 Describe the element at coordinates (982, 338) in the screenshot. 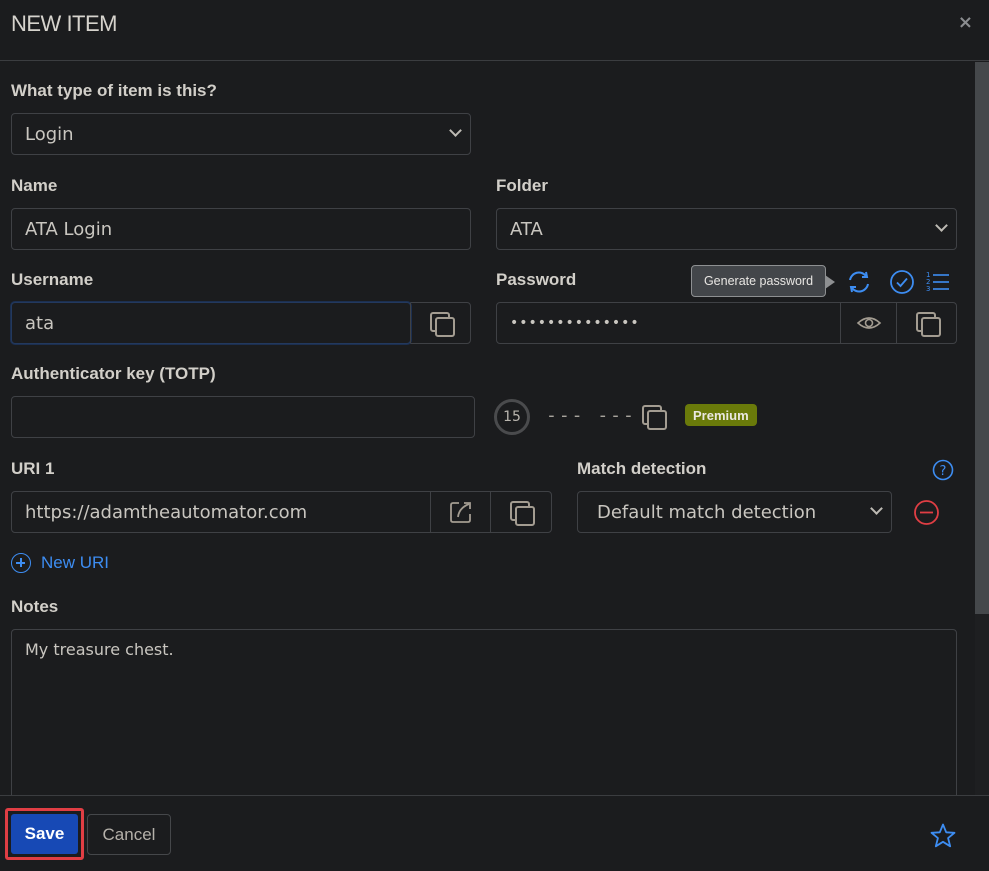

I see `scrollbar-thumb` at that location.